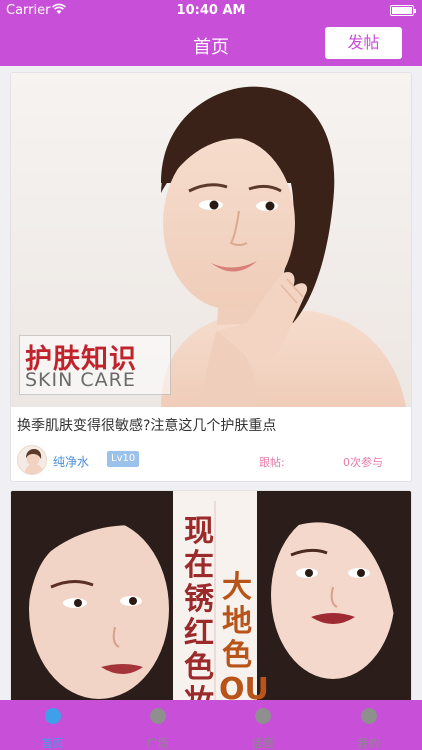 This screenshot has width=422, height=750. What do you see at coordinates (244, 635) in the screenshot?
I see `poster-subheadline: 大地色OU` at bounding box center [244, 635].